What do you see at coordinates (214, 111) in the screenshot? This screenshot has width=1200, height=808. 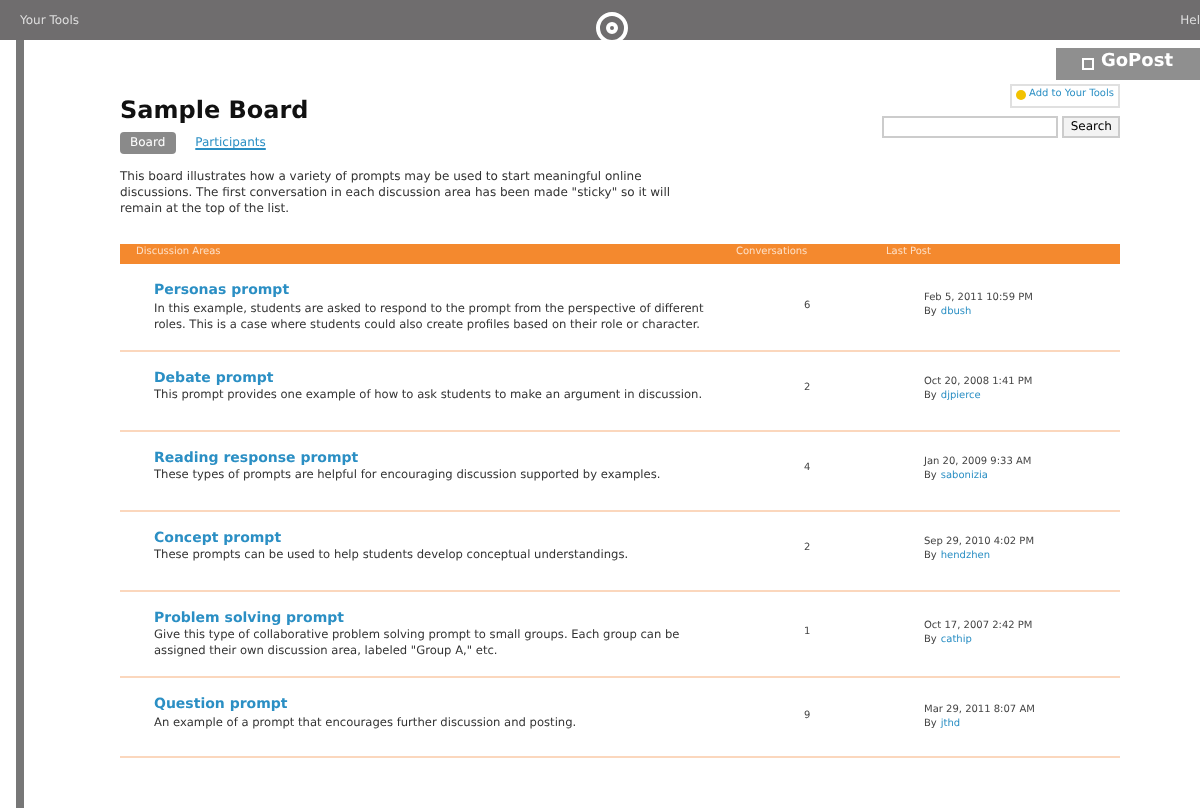 I see `board-title: Sample Board` at bounding box center [214, 111].